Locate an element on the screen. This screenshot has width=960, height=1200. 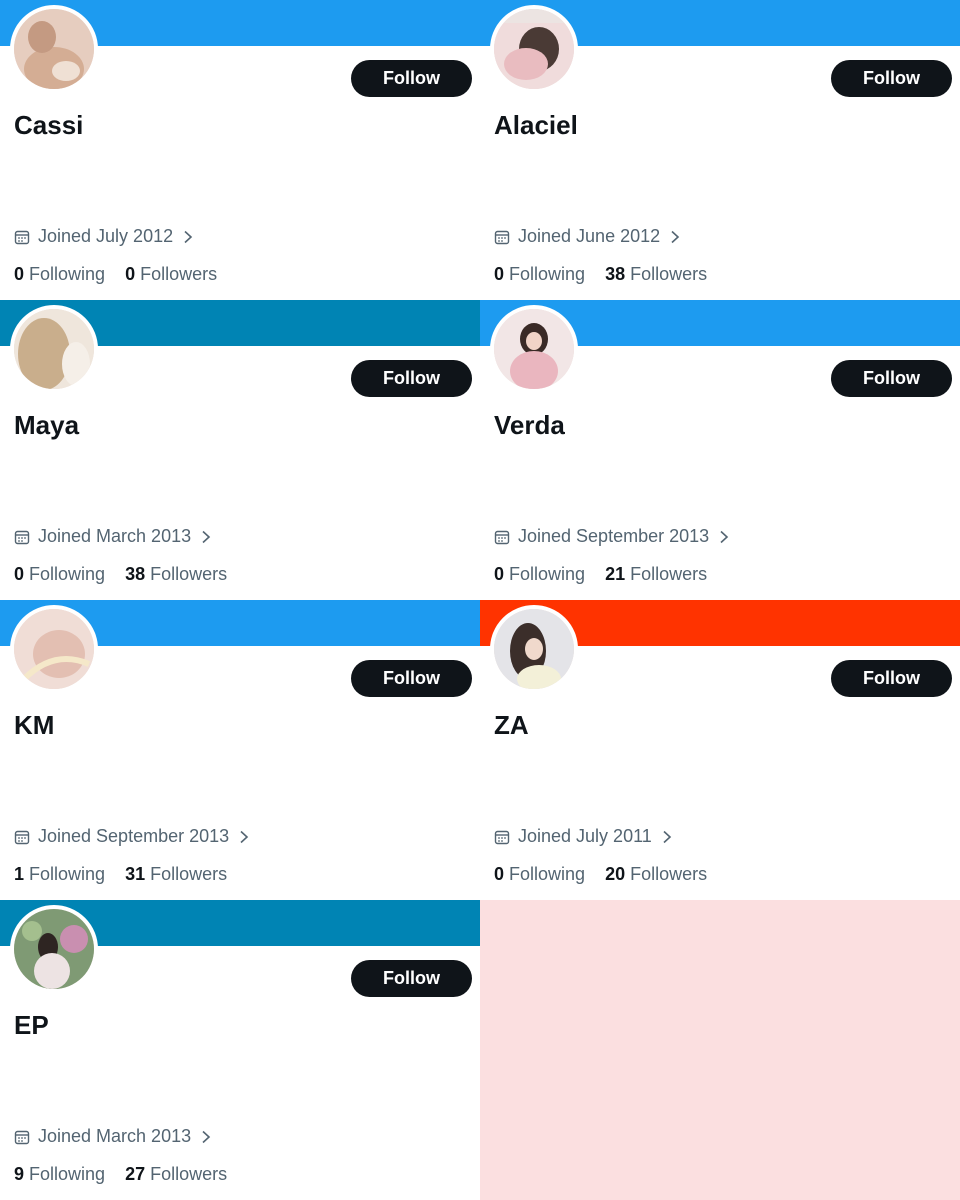
joined-text: Joined July 2011 is located at coordinates (585, 836).